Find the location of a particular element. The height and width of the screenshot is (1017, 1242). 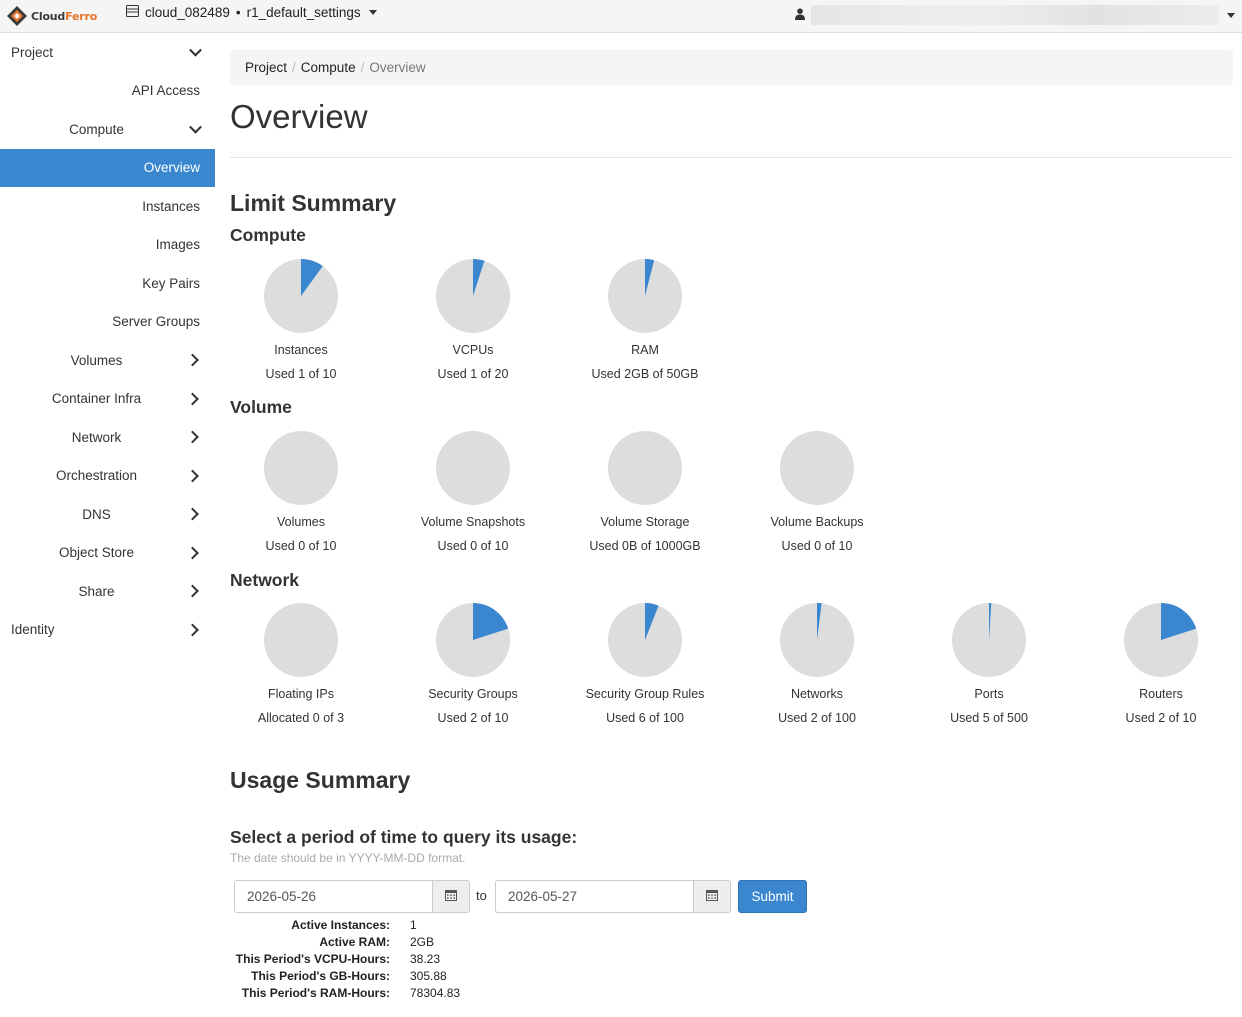

sidebar-item-label: Compute is located at coordinates (96, 129).